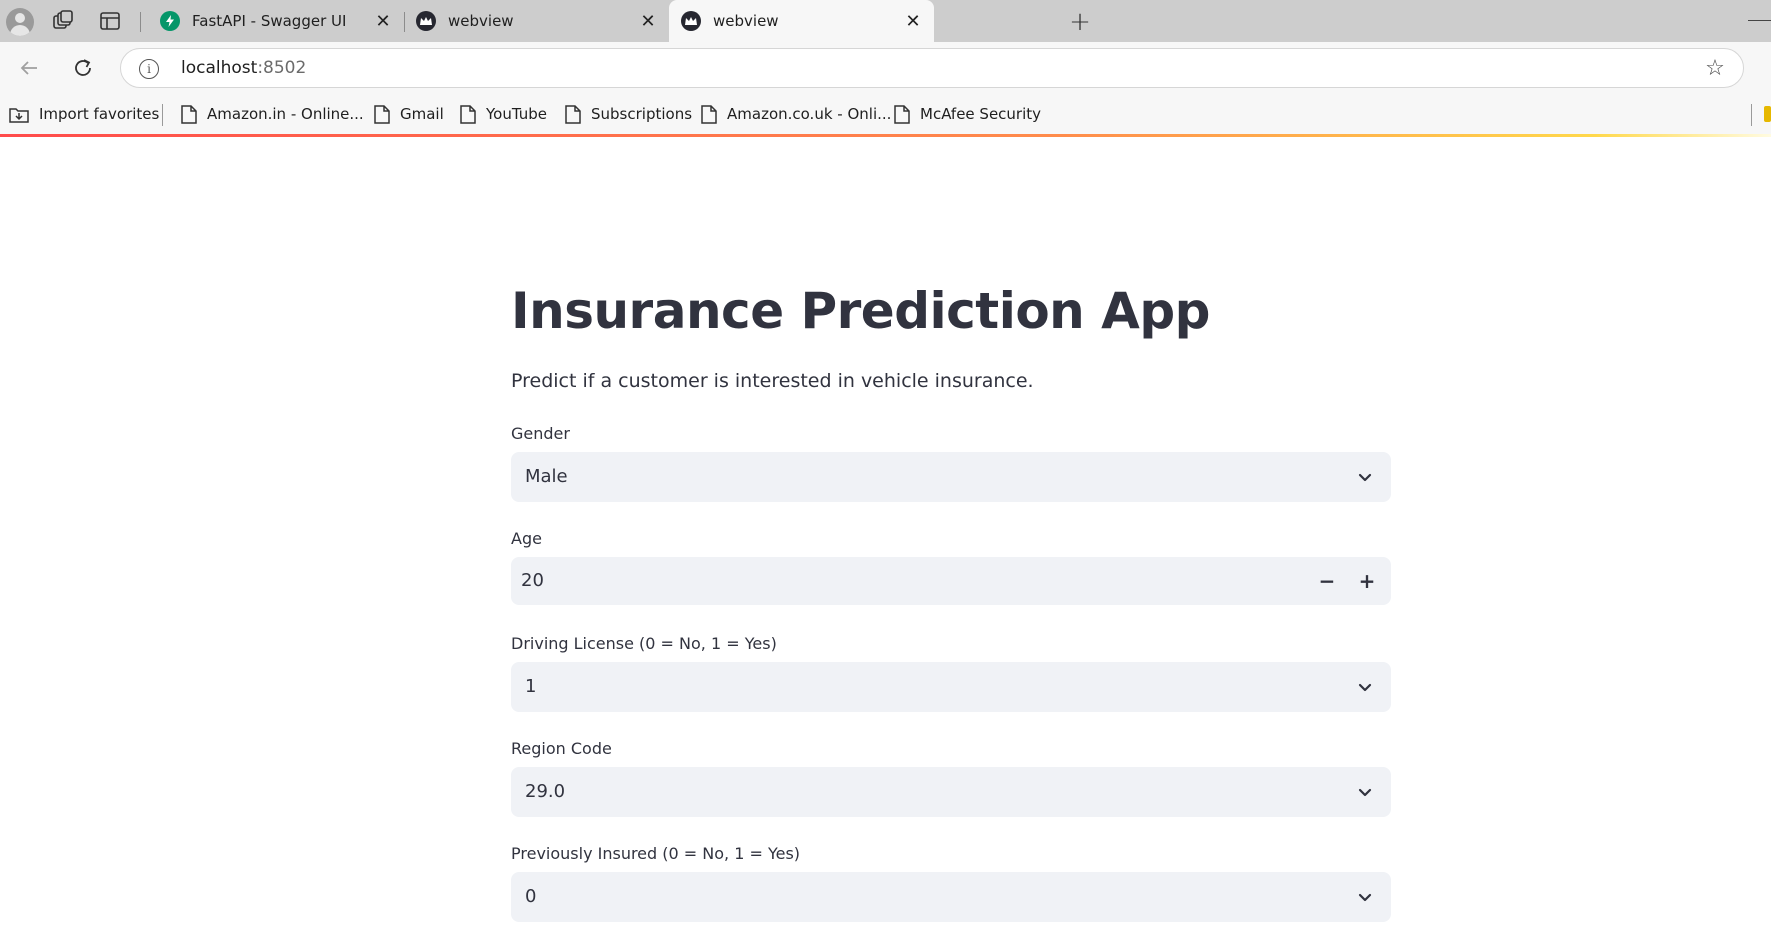  Describe the element at coordinates (644, 643) in the screenshot. I see `driving-license-label: Driving License (0 = No, 1 = Yes)` at that location.